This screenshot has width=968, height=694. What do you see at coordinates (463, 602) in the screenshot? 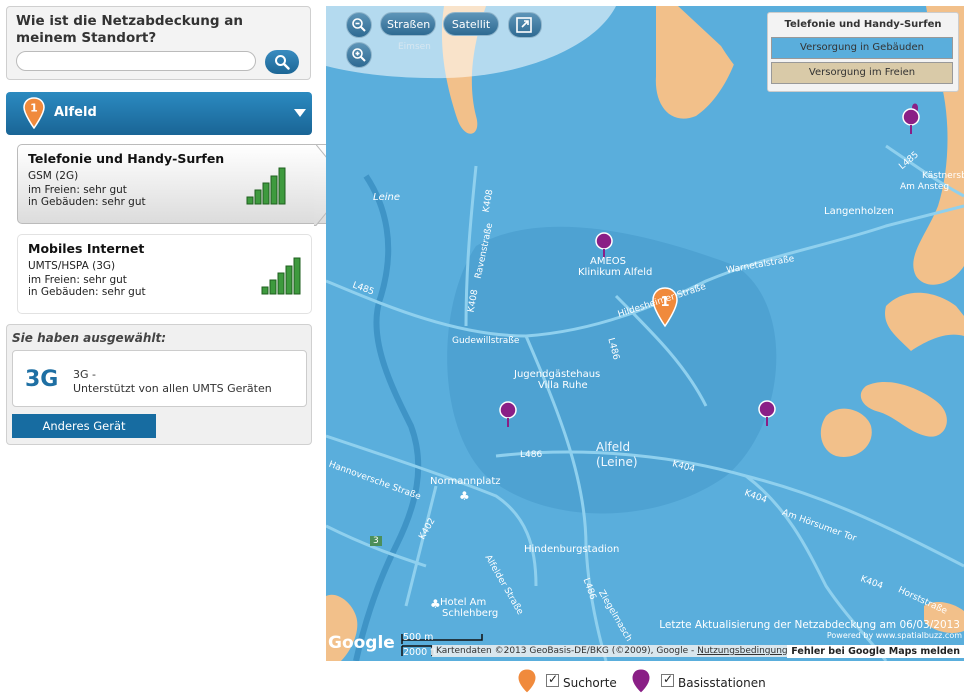
I see `poi-label: Hotel Am` at bounding box center [463, 602].